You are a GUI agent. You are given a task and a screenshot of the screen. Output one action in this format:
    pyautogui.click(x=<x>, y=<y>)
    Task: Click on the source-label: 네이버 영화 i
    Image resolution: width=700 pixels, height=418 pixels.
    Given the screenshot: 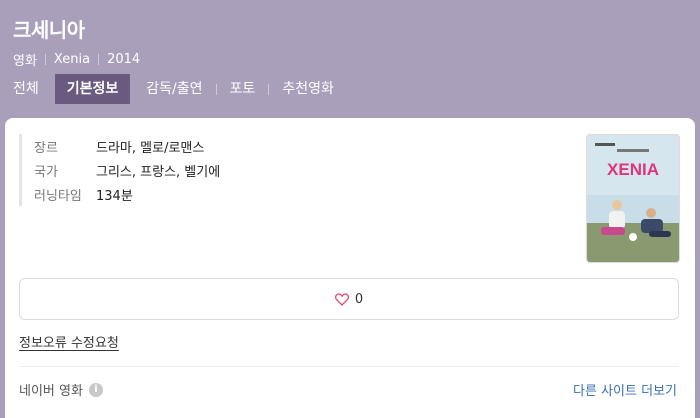 What is the action you would take?
    pyautogui.click(x=61, y=389)
    